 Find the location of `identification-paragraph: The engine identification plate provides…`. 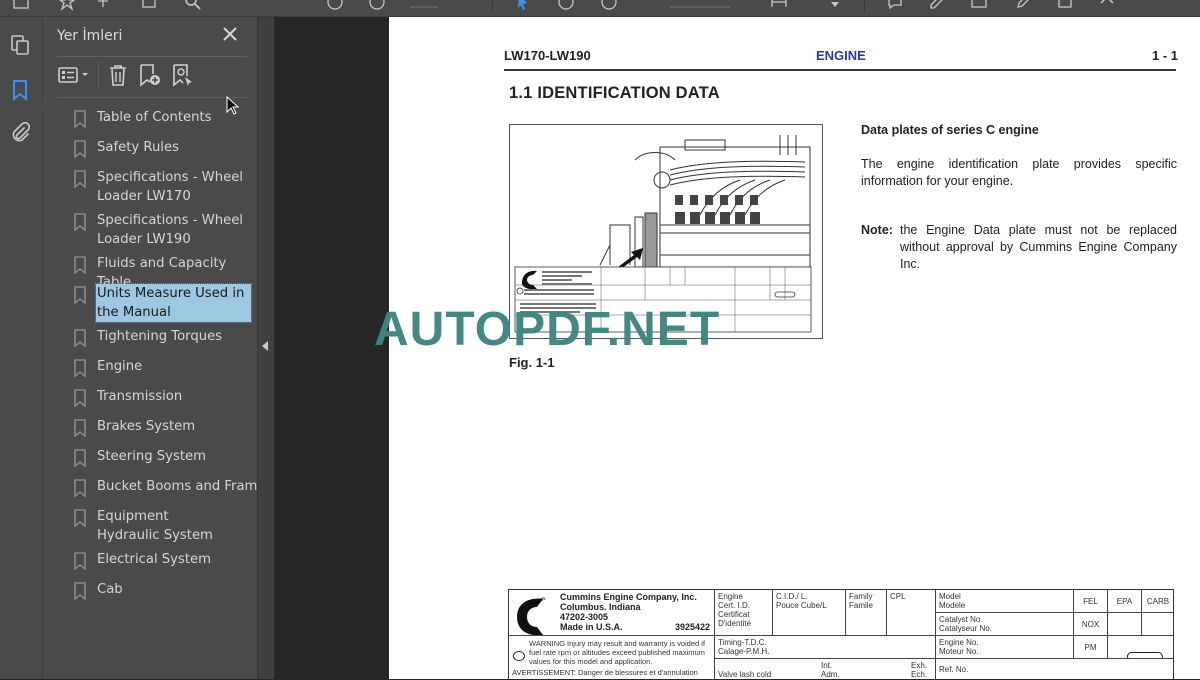

identification-paragraph: The engine identification plate provides… is located at coordinates (1019, 172).